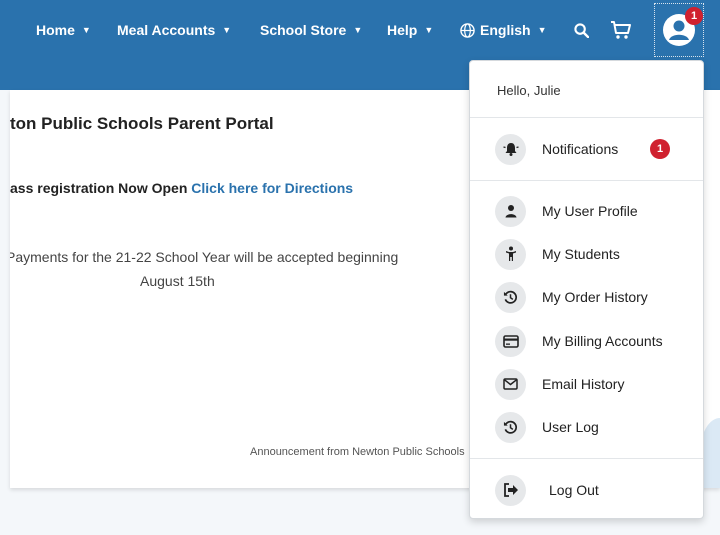 The width and height of the screenshot is (720, 535). I want to click on user-icon, so click(510, 211).